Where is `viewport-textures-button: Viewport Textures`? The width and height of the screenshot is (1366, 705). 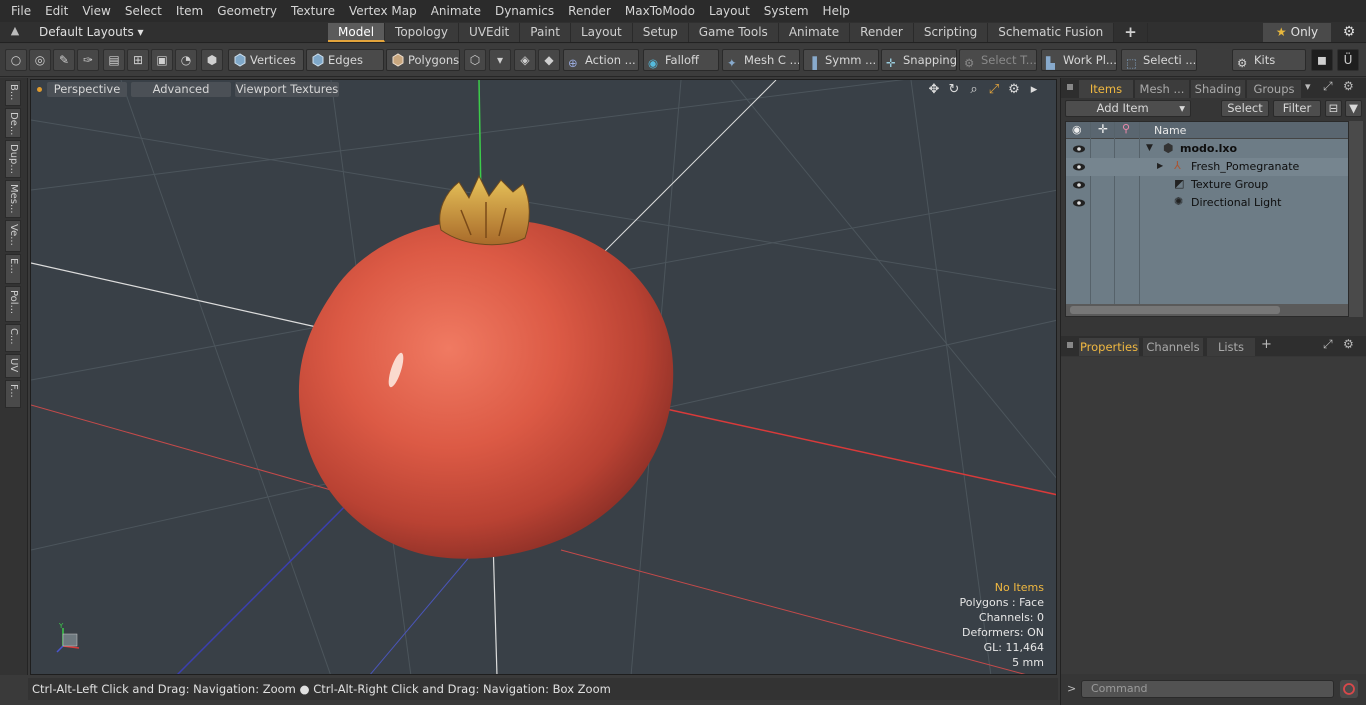
viewport-textures-button: Viewport Textures is located at coordinates (287, 89).